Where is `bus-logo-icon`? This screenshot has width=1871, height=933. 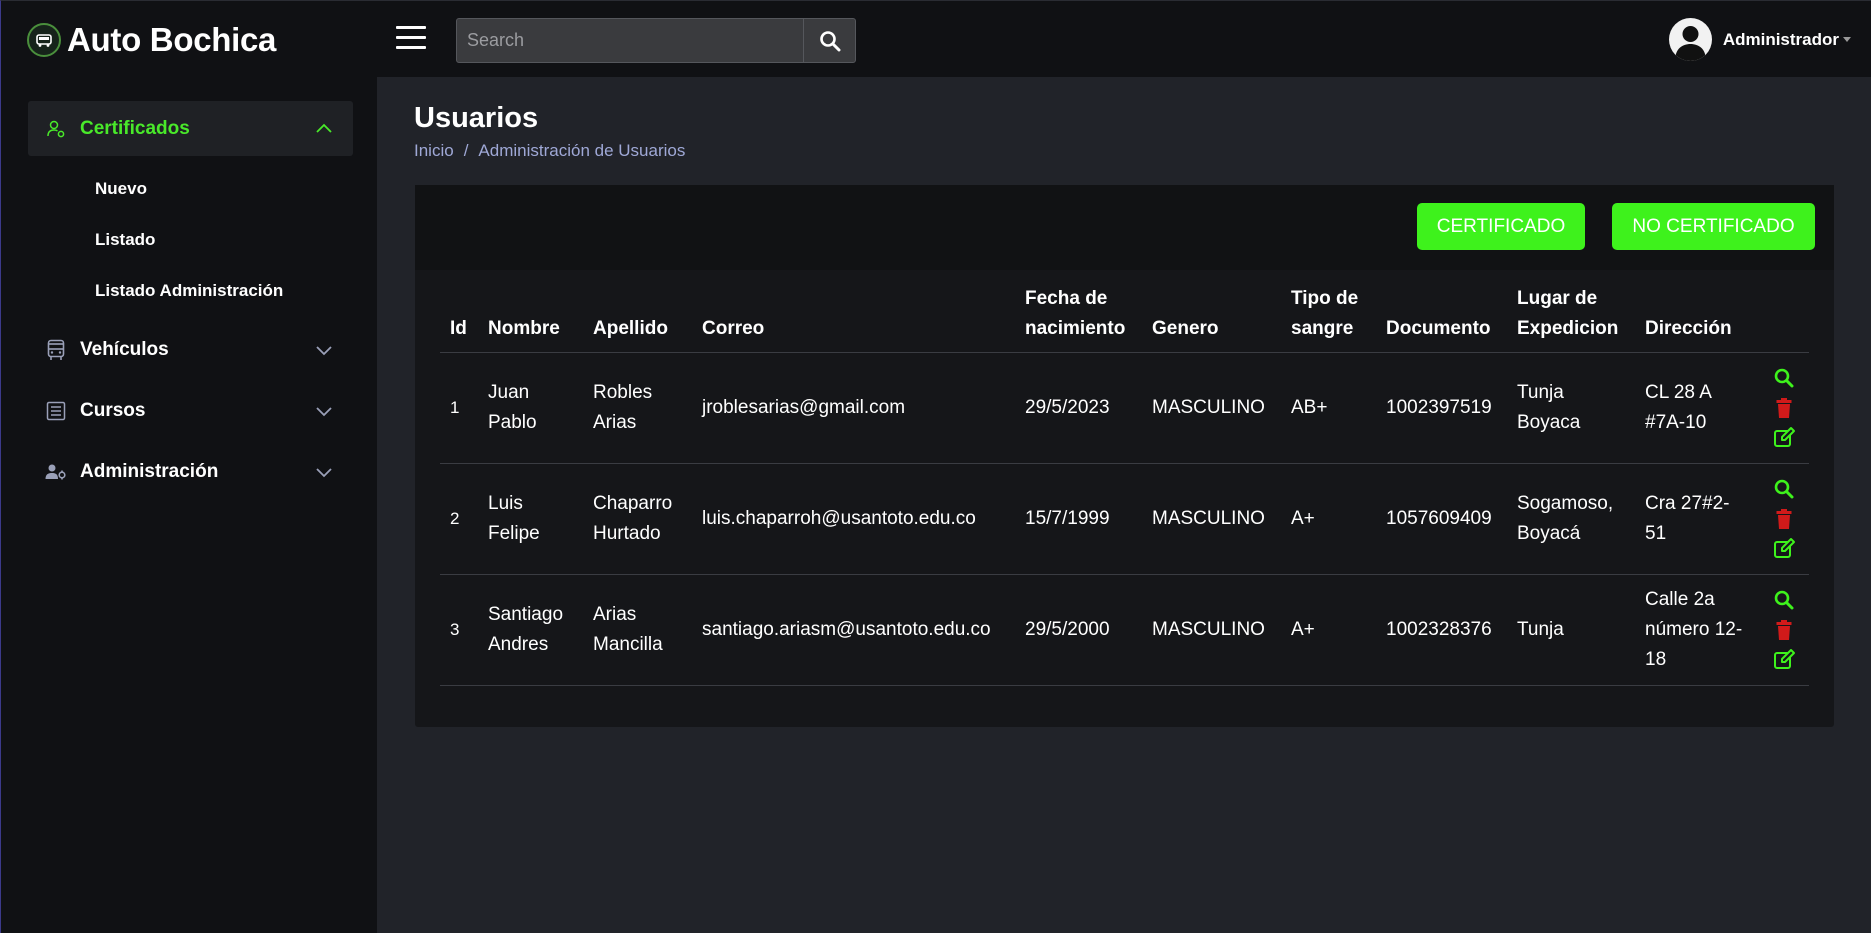
bus-logo-icon is located at coordinates (44, 40).